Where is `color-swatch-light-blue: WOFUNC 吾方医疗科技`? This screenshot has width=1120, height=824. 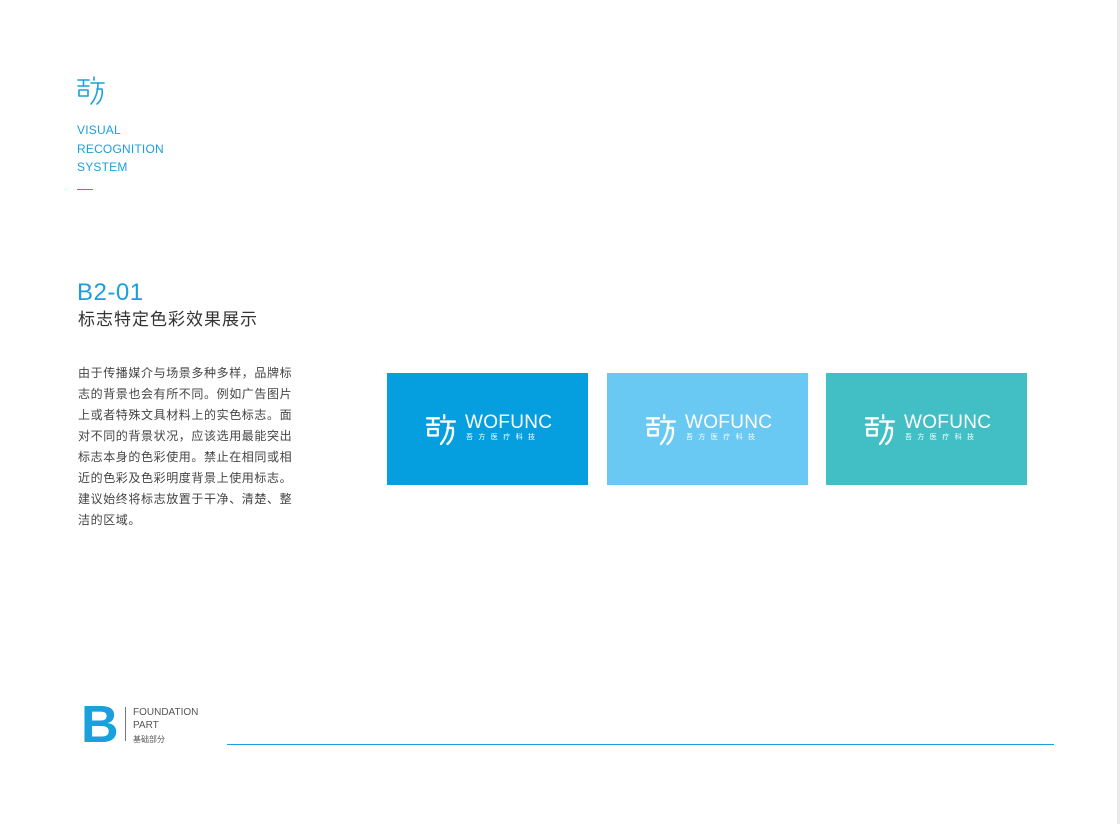
color-swatch-light-blue: WOFUNC 吾方医疗科技 is located at coordinates (707, 429).